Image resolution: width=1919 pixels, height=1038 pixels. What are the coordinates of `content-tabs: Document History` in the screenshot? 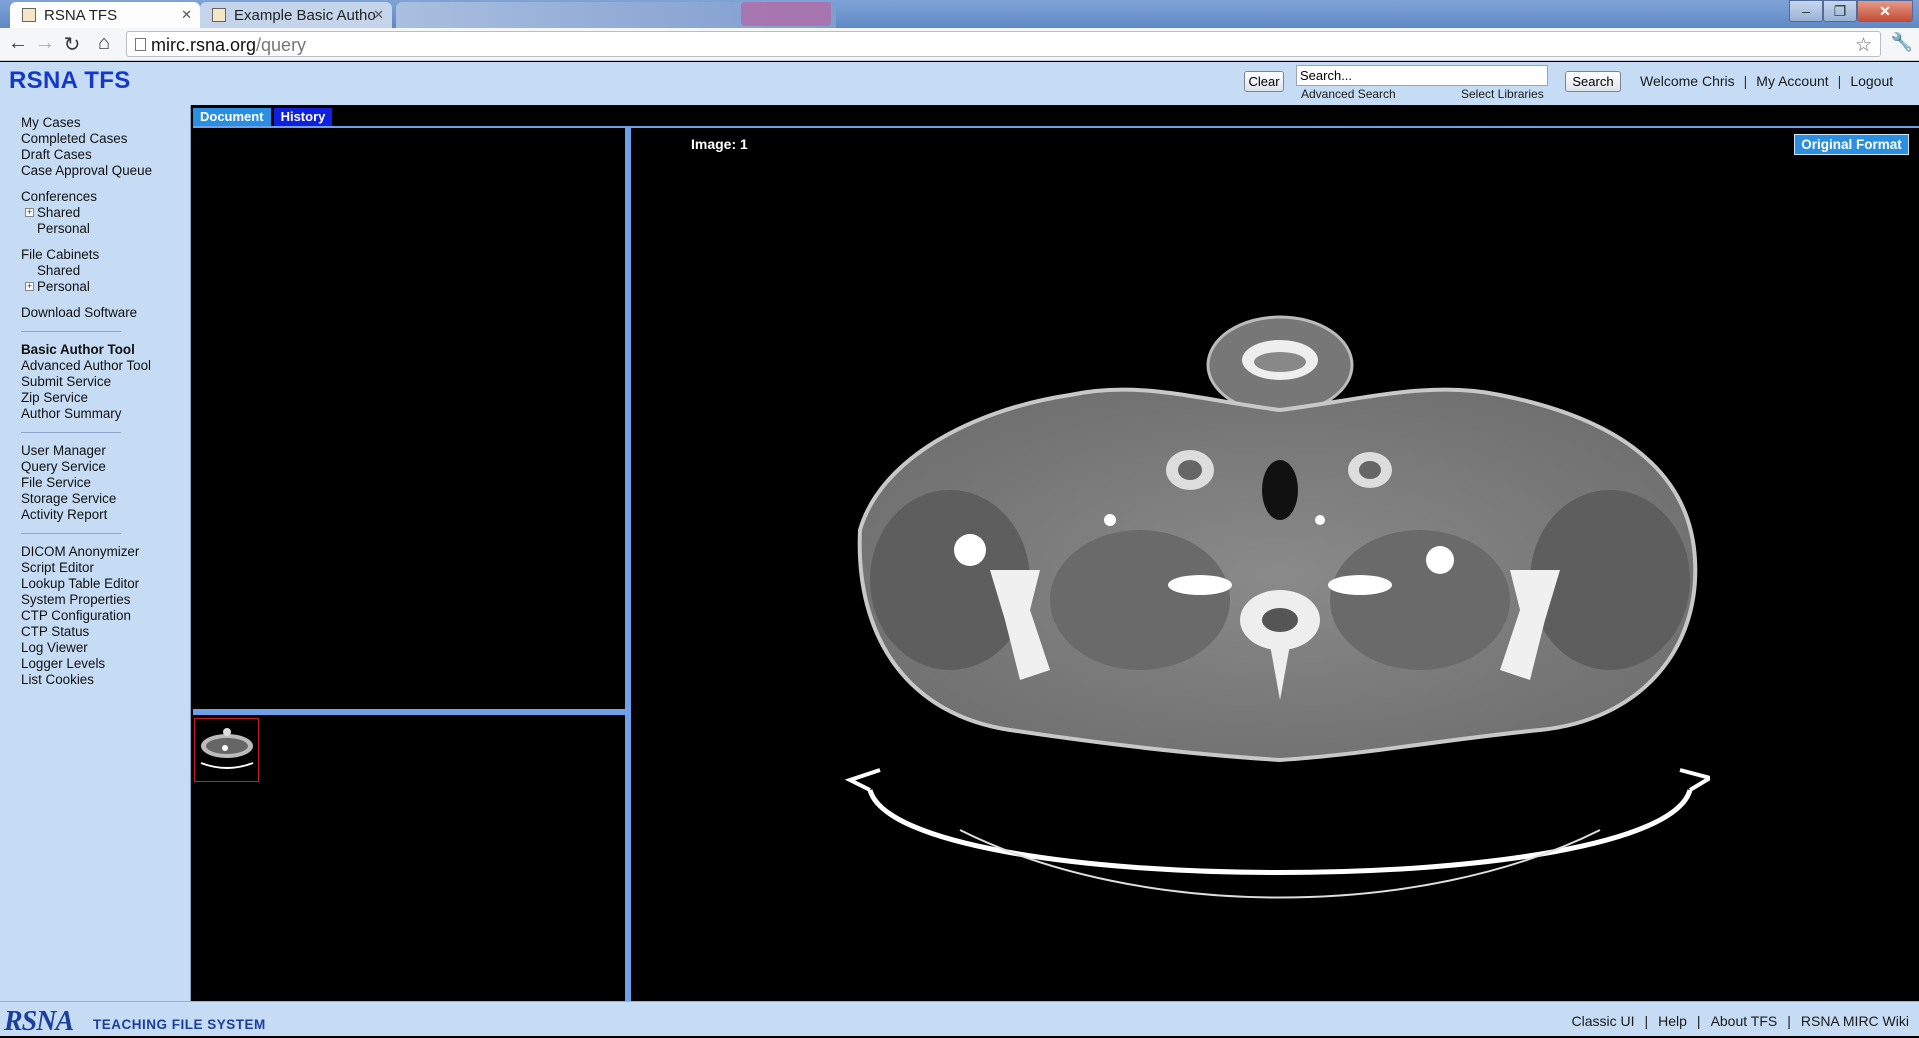 It's located at (264, 117).